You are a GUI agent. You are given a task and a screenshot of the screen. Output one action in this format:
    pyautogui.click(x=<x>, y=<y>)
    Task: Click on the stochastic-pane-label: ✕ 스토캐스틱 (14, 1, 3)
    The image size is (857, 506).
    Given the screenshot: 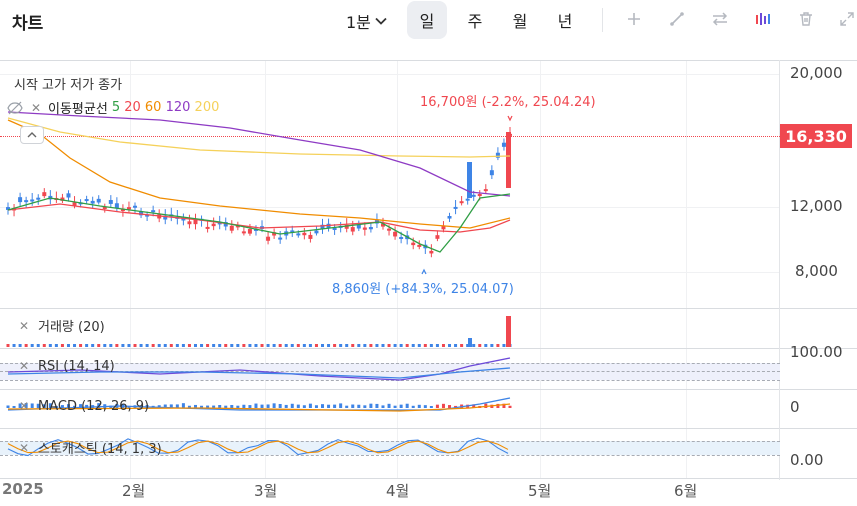 What is the action you would take?
    pyautogui.click(x=89, y=448)
    